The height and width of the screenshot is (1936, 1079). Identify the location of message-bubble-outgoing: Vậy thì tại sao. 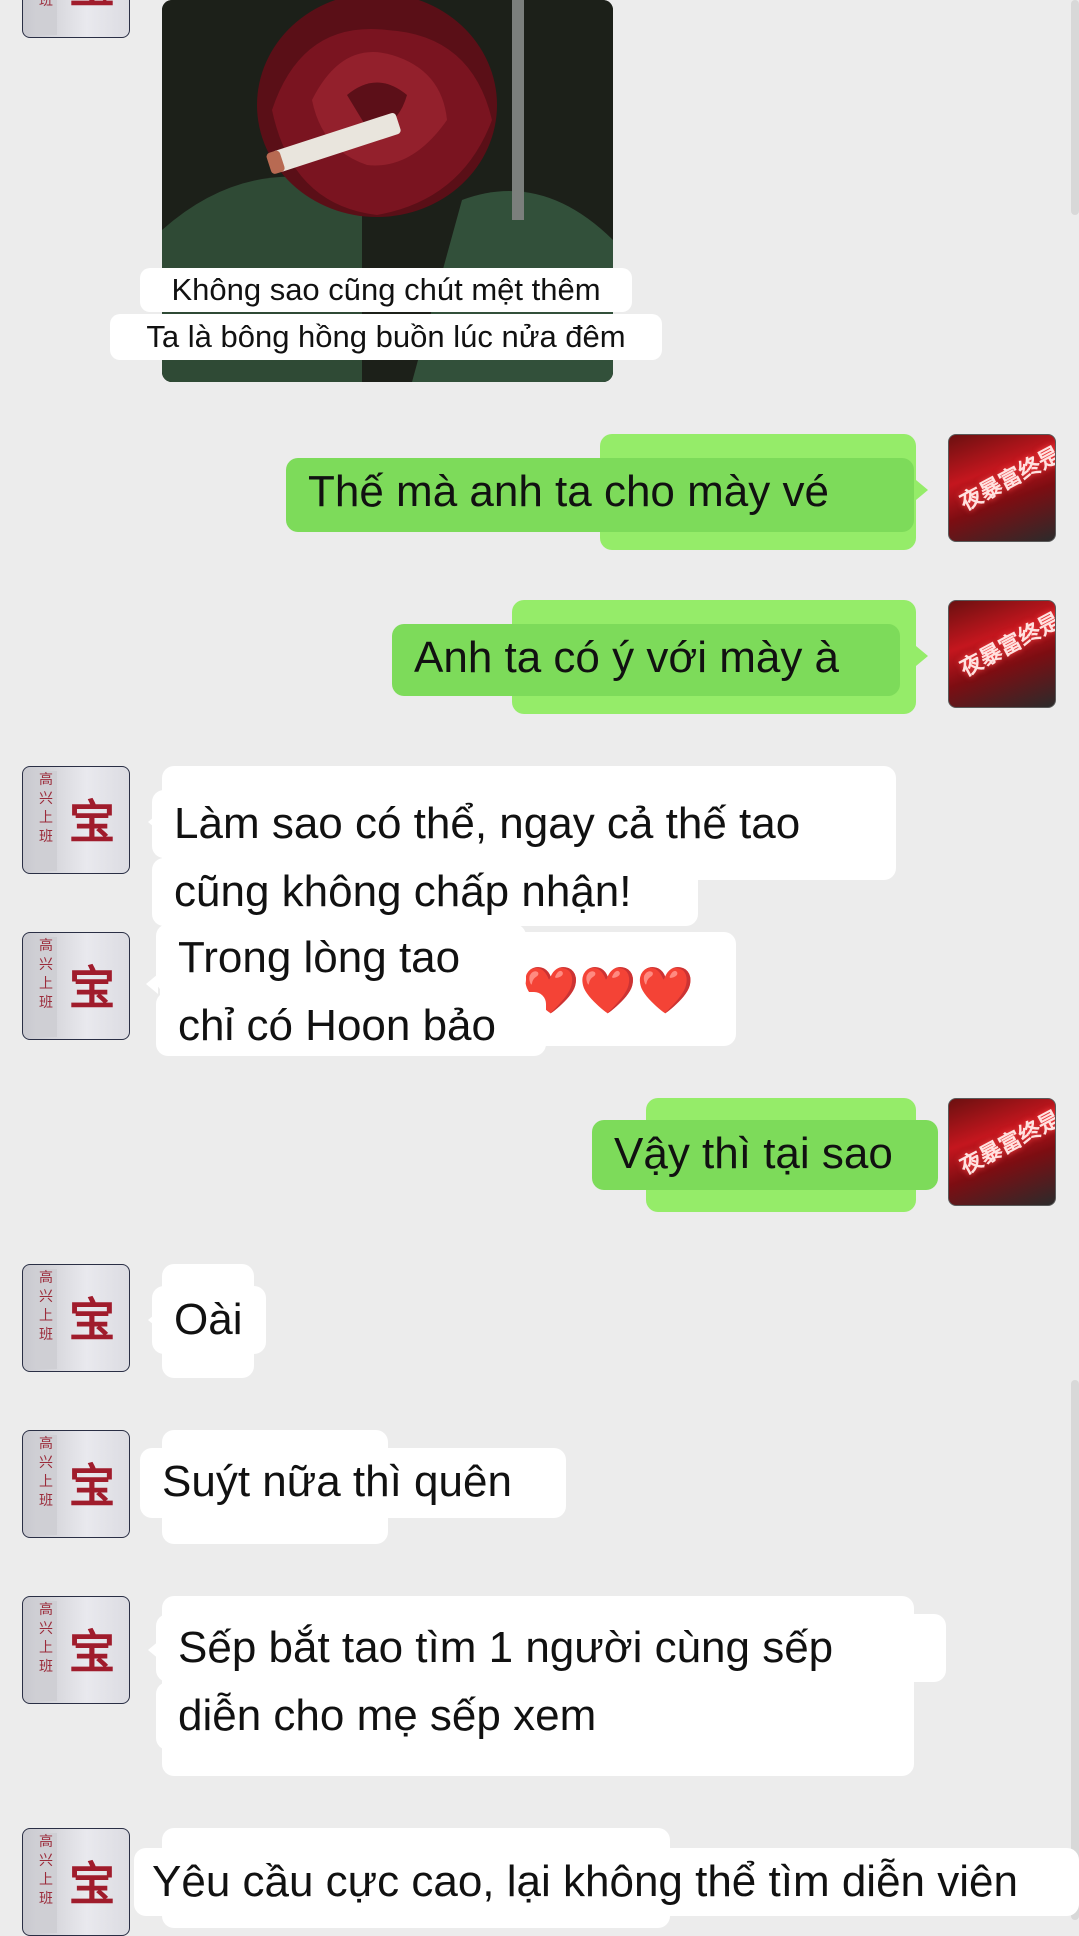
(765, 1155).